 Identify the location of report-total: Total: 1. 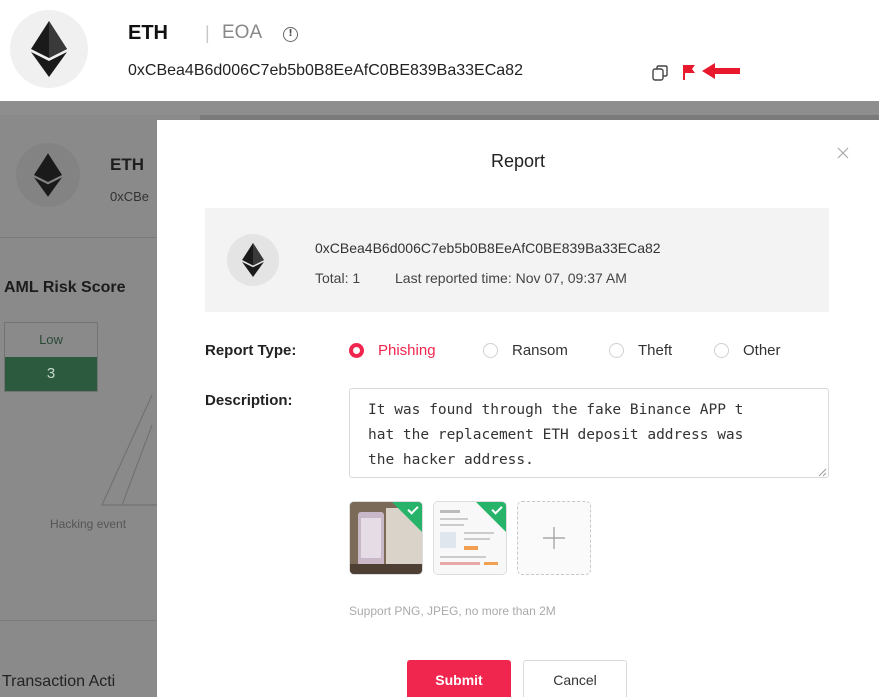
(338, 278).